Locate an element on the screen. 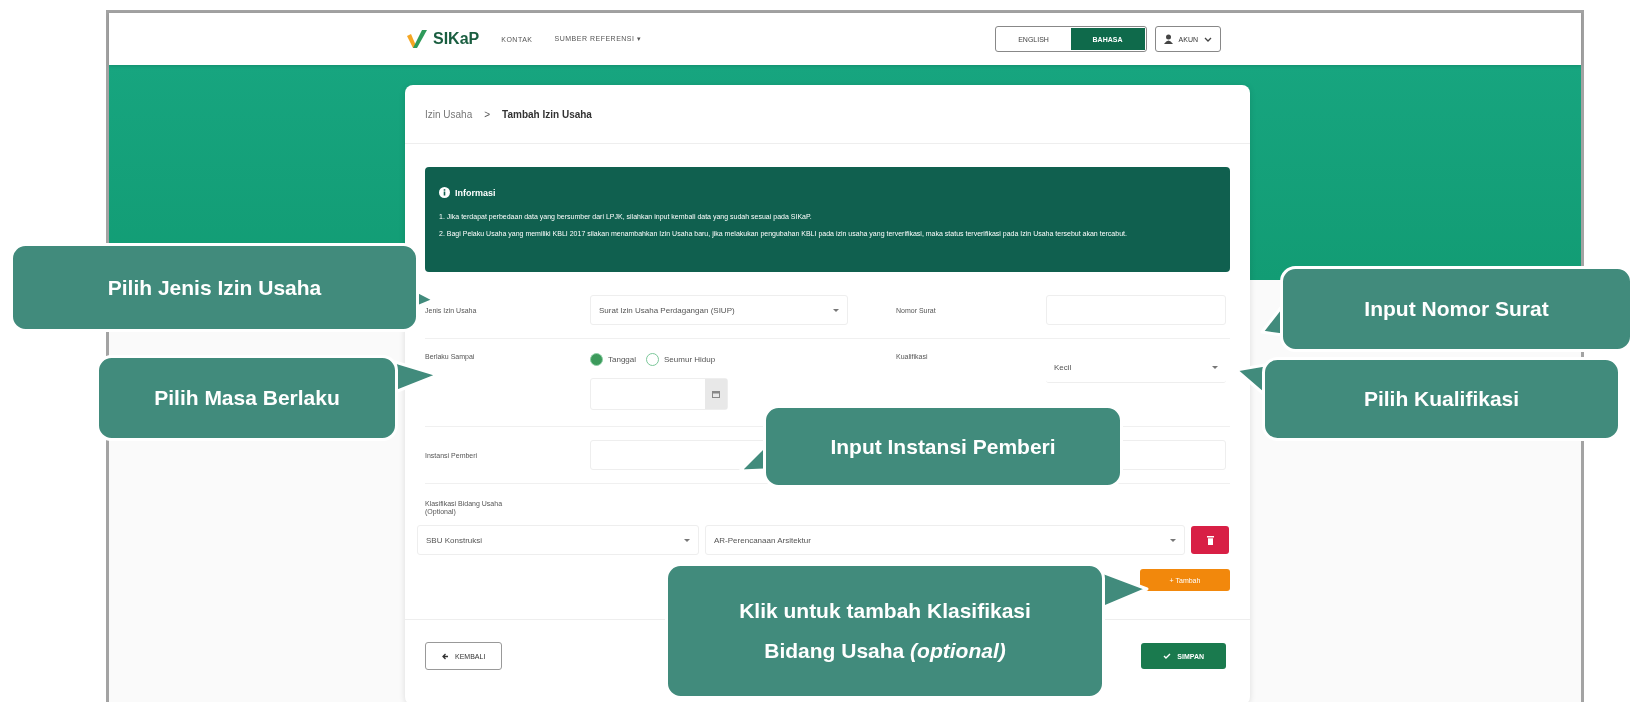 The width and height of the screenshot is (1635, 702). callout-text: Pilih Jenis Izin Usaha is located at coordinates (214, 287).